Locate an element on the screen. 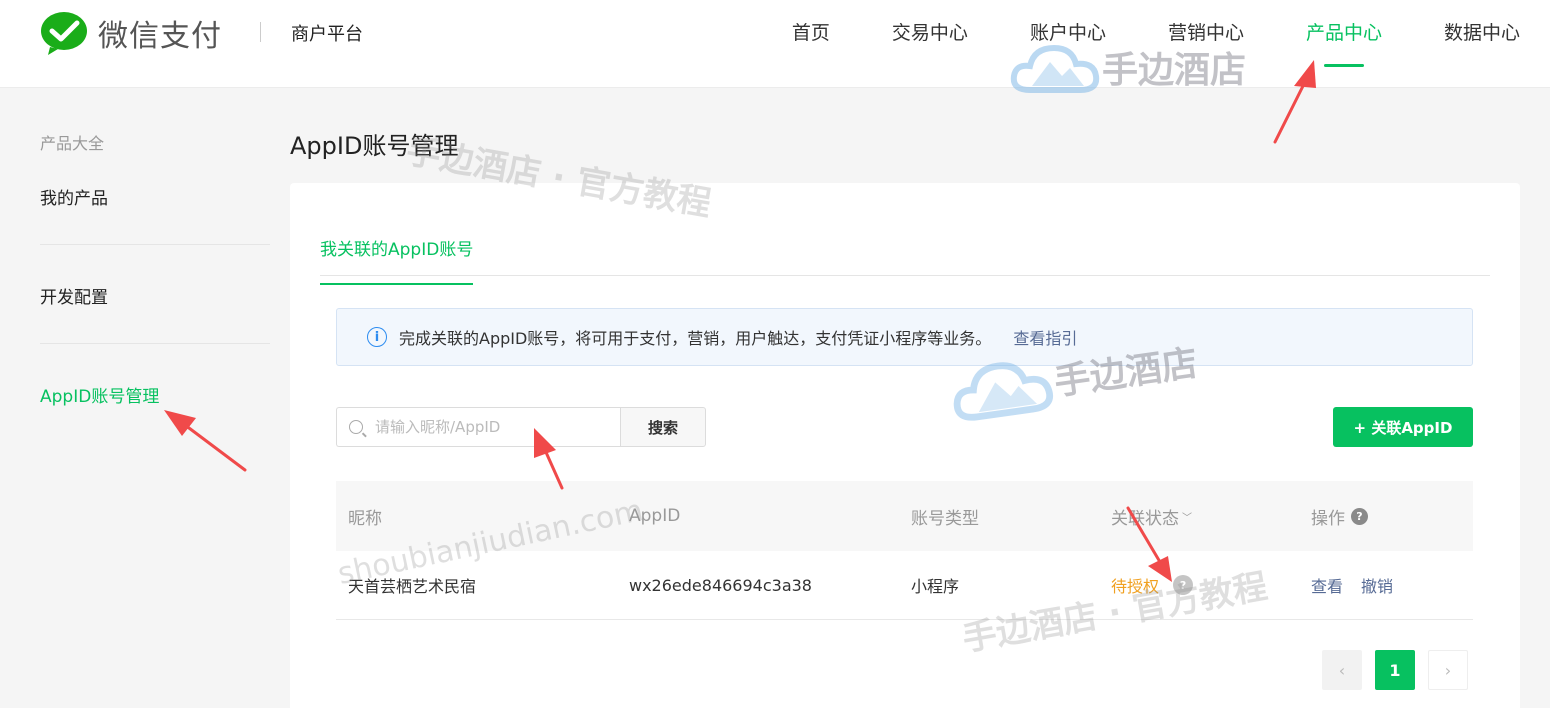  row-nickname: 天首芸栖艺术民宿 is located at coordinates (412, 586).